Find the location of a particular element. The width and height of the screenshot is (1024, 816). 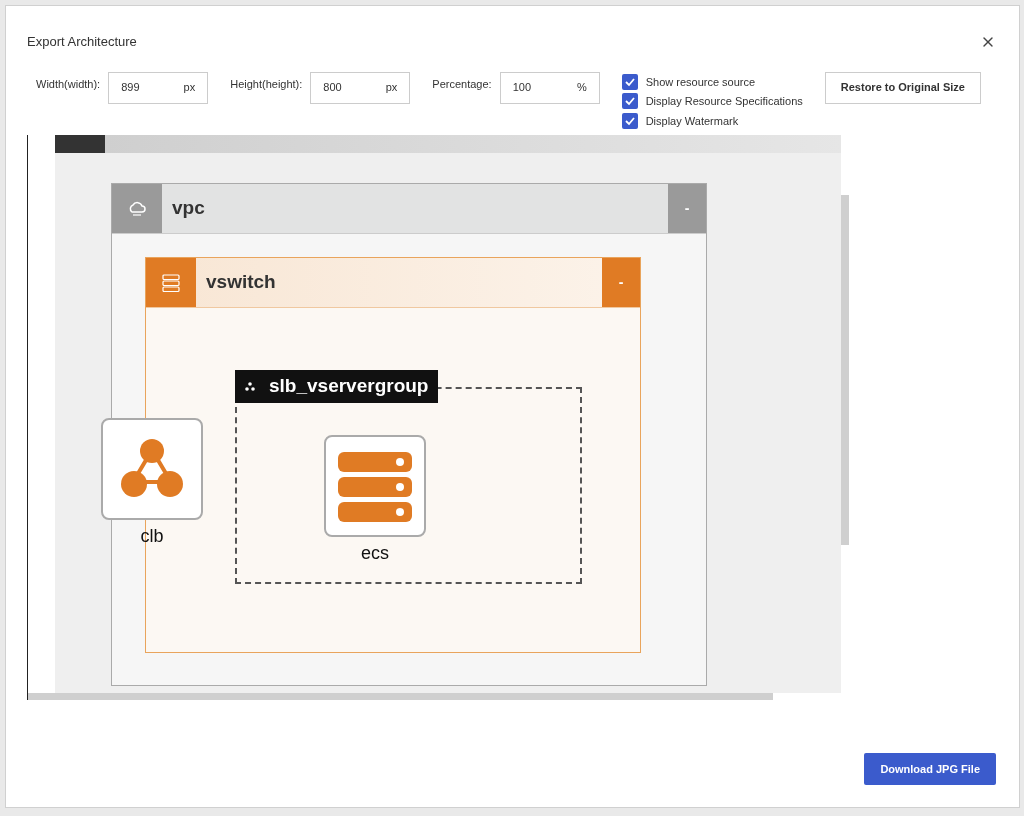

checkbox-label: Show resource source is located at coordinates (700, 82).